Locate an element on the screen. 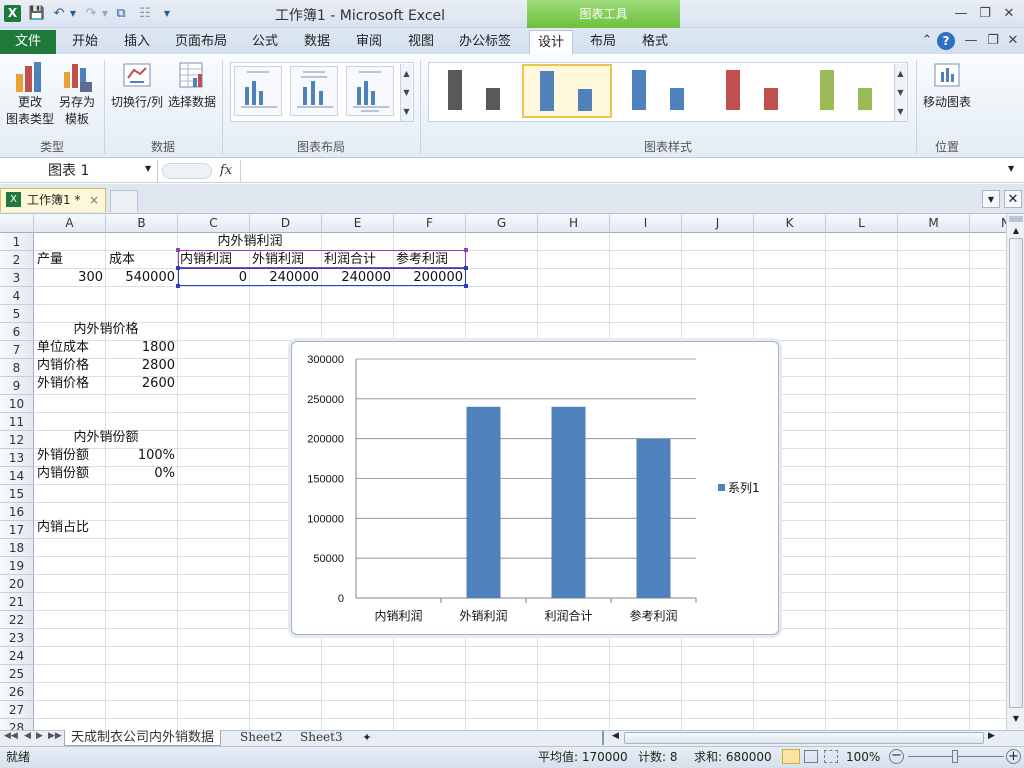 Image resolution: width=1024 pixels, height=768 pixels. formula-input is located at coordinates (623, 171).